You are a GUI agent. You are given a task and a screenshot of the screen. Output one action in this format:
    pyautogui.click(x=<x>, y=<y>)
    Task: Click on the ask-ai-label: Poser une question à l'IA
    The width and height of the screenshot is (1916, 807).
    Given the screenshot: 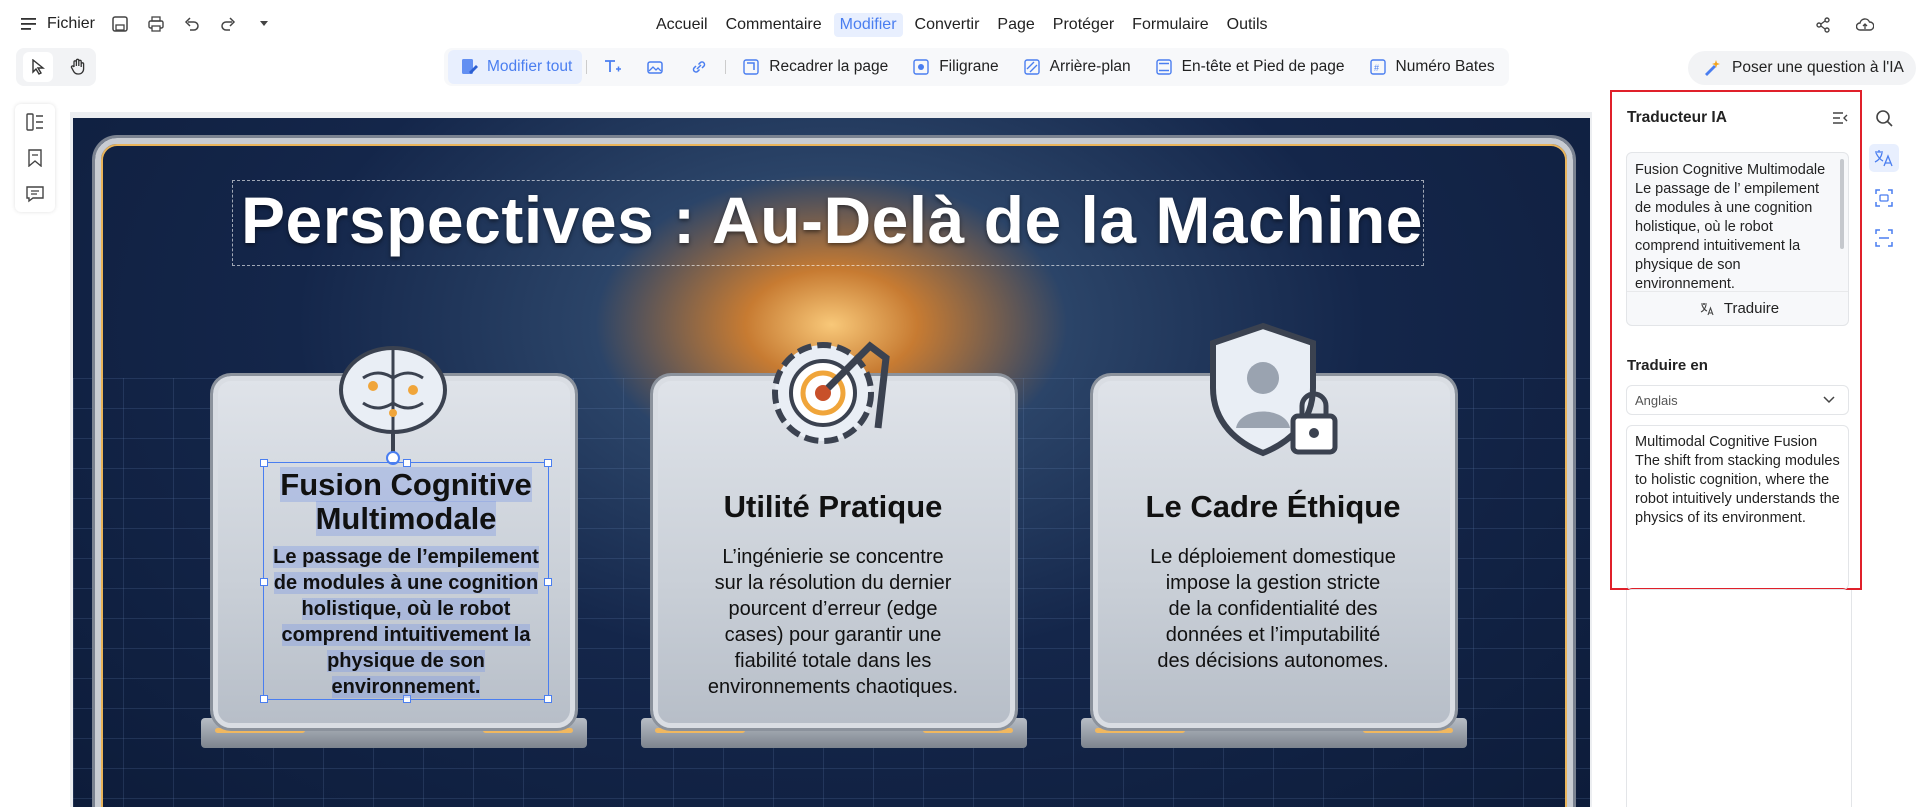 What is the action you would take?
    pyautogui.click(x=1818, y=67)
    